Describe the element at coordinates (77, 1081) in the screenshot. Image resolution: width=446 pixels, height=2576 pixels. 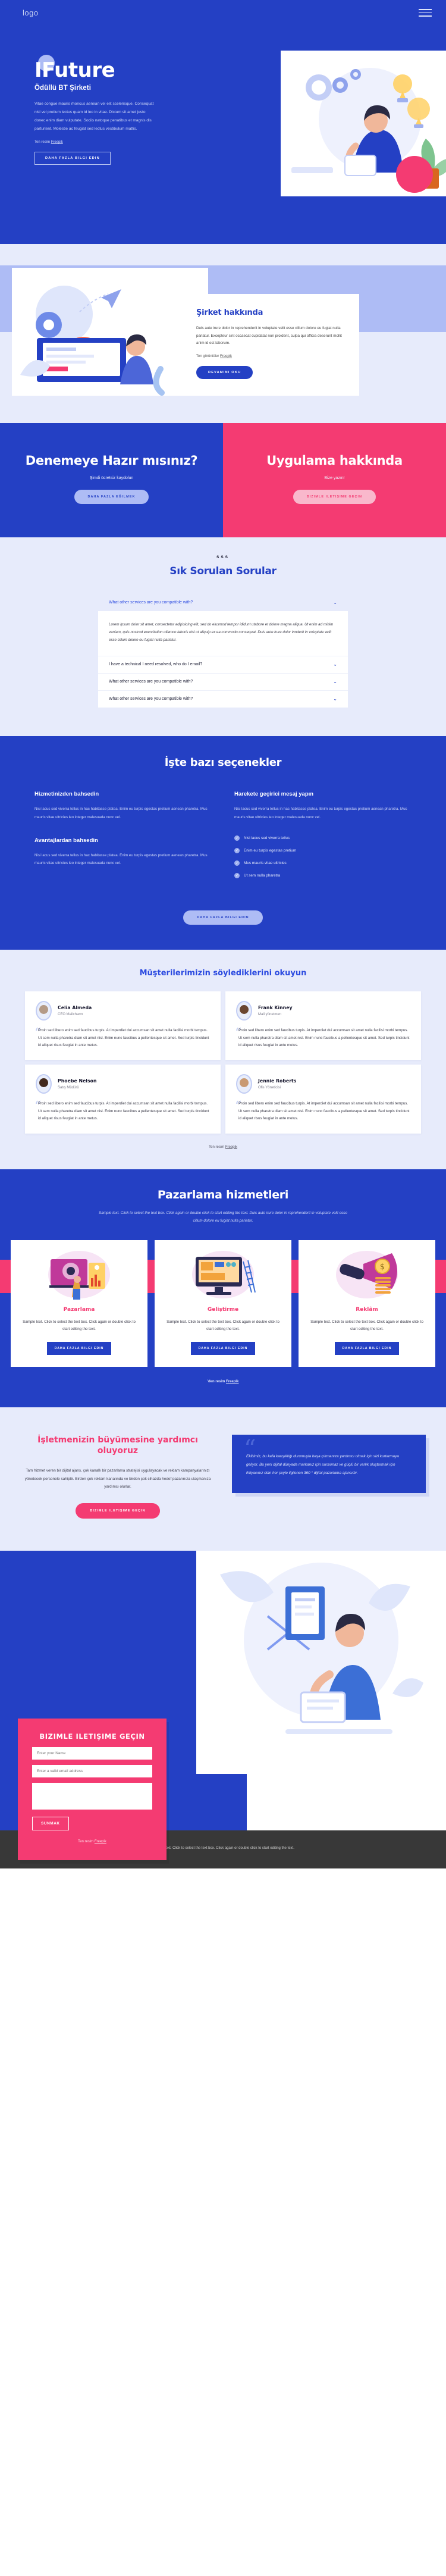
I see `testimonial-name: Phoebe Nelson` at that location.